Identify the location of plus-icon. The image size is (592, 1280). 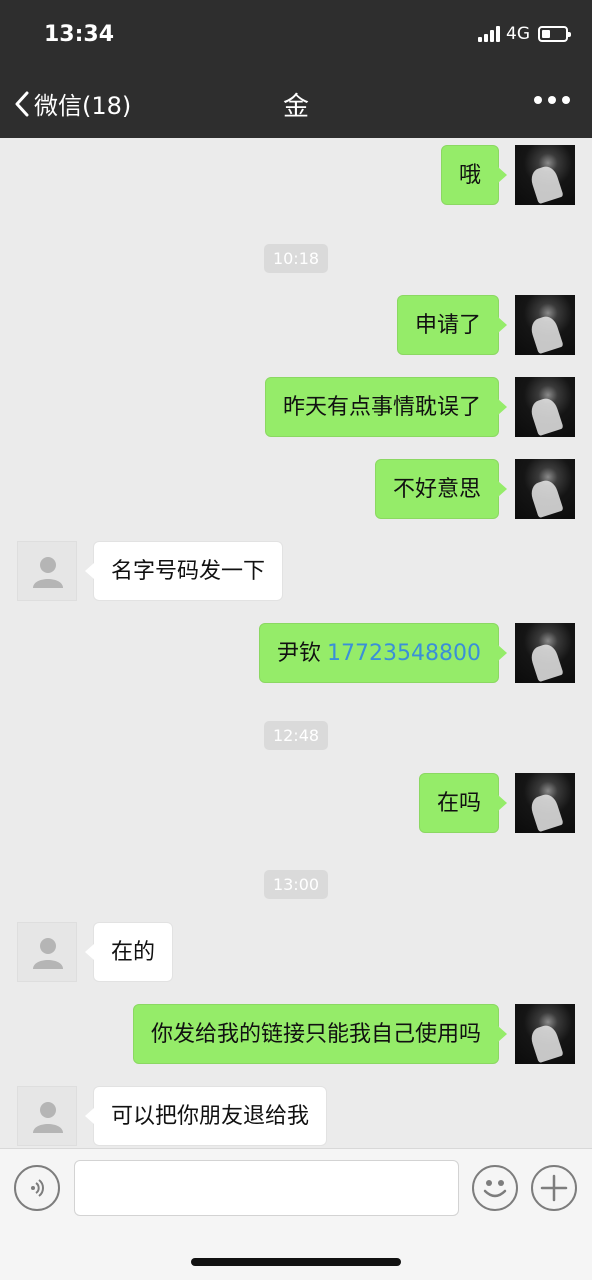
(554, 1188).